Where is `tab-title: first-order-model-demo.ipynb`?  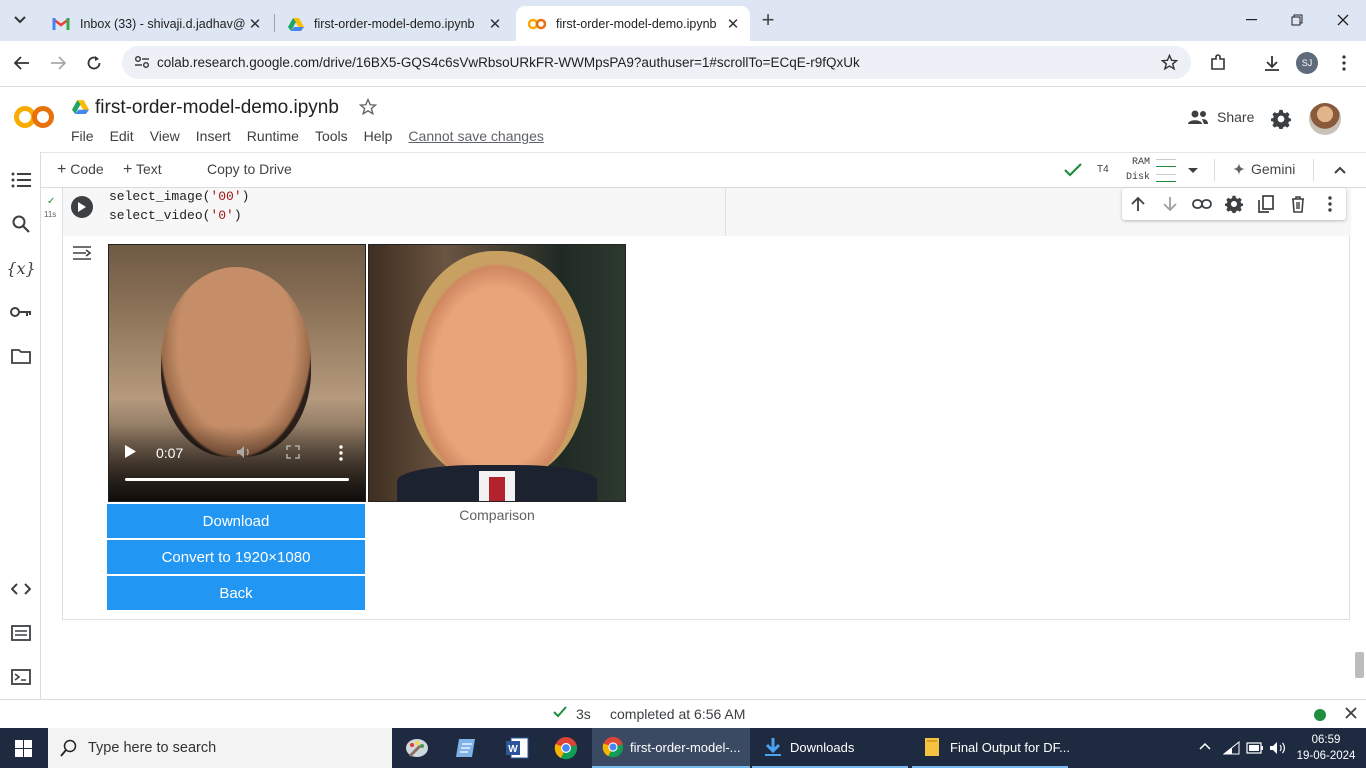 tab-title: first-order-model-demo.ipynb is located at coordinates (394, 23).